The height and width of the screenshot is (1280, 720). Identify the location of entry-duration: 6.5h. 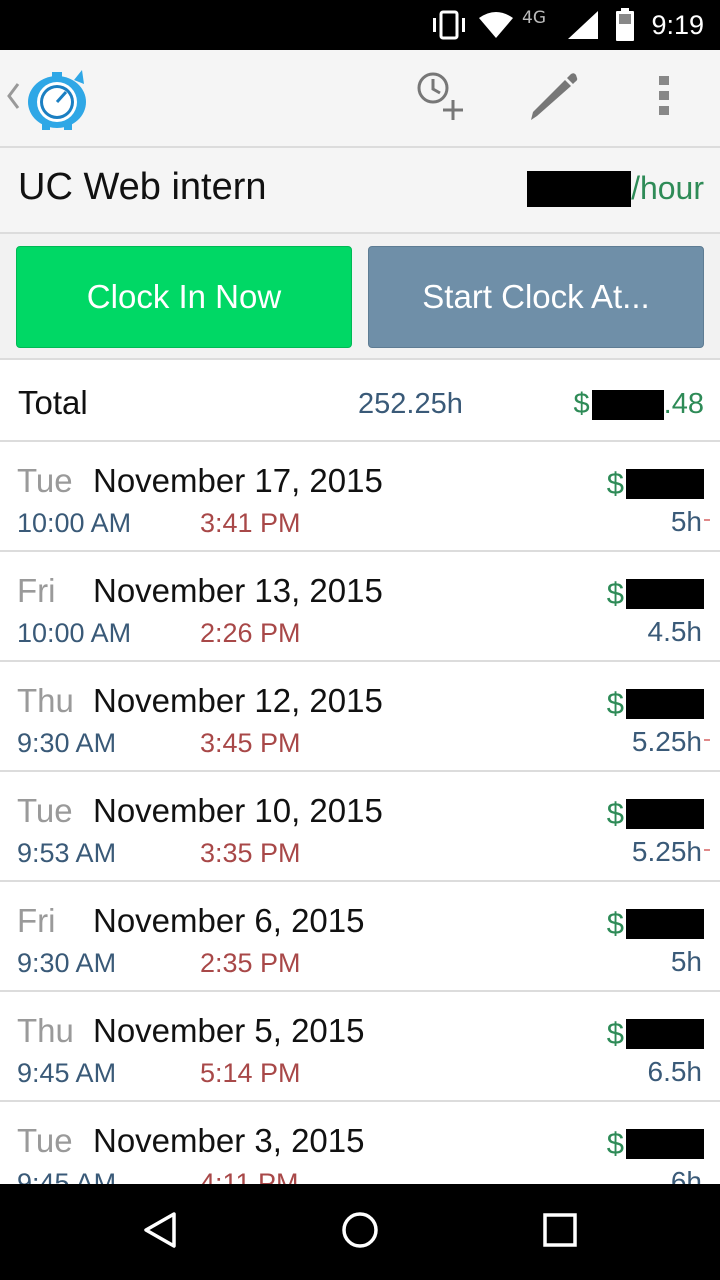
(675, 1071).